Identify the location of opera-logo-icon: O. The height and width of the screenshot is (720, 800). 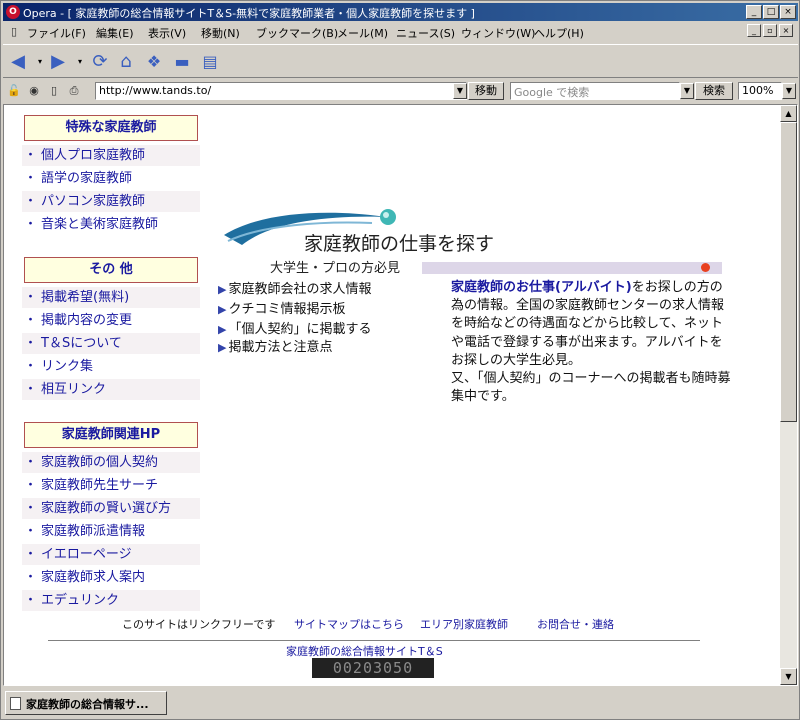
(13, 12).